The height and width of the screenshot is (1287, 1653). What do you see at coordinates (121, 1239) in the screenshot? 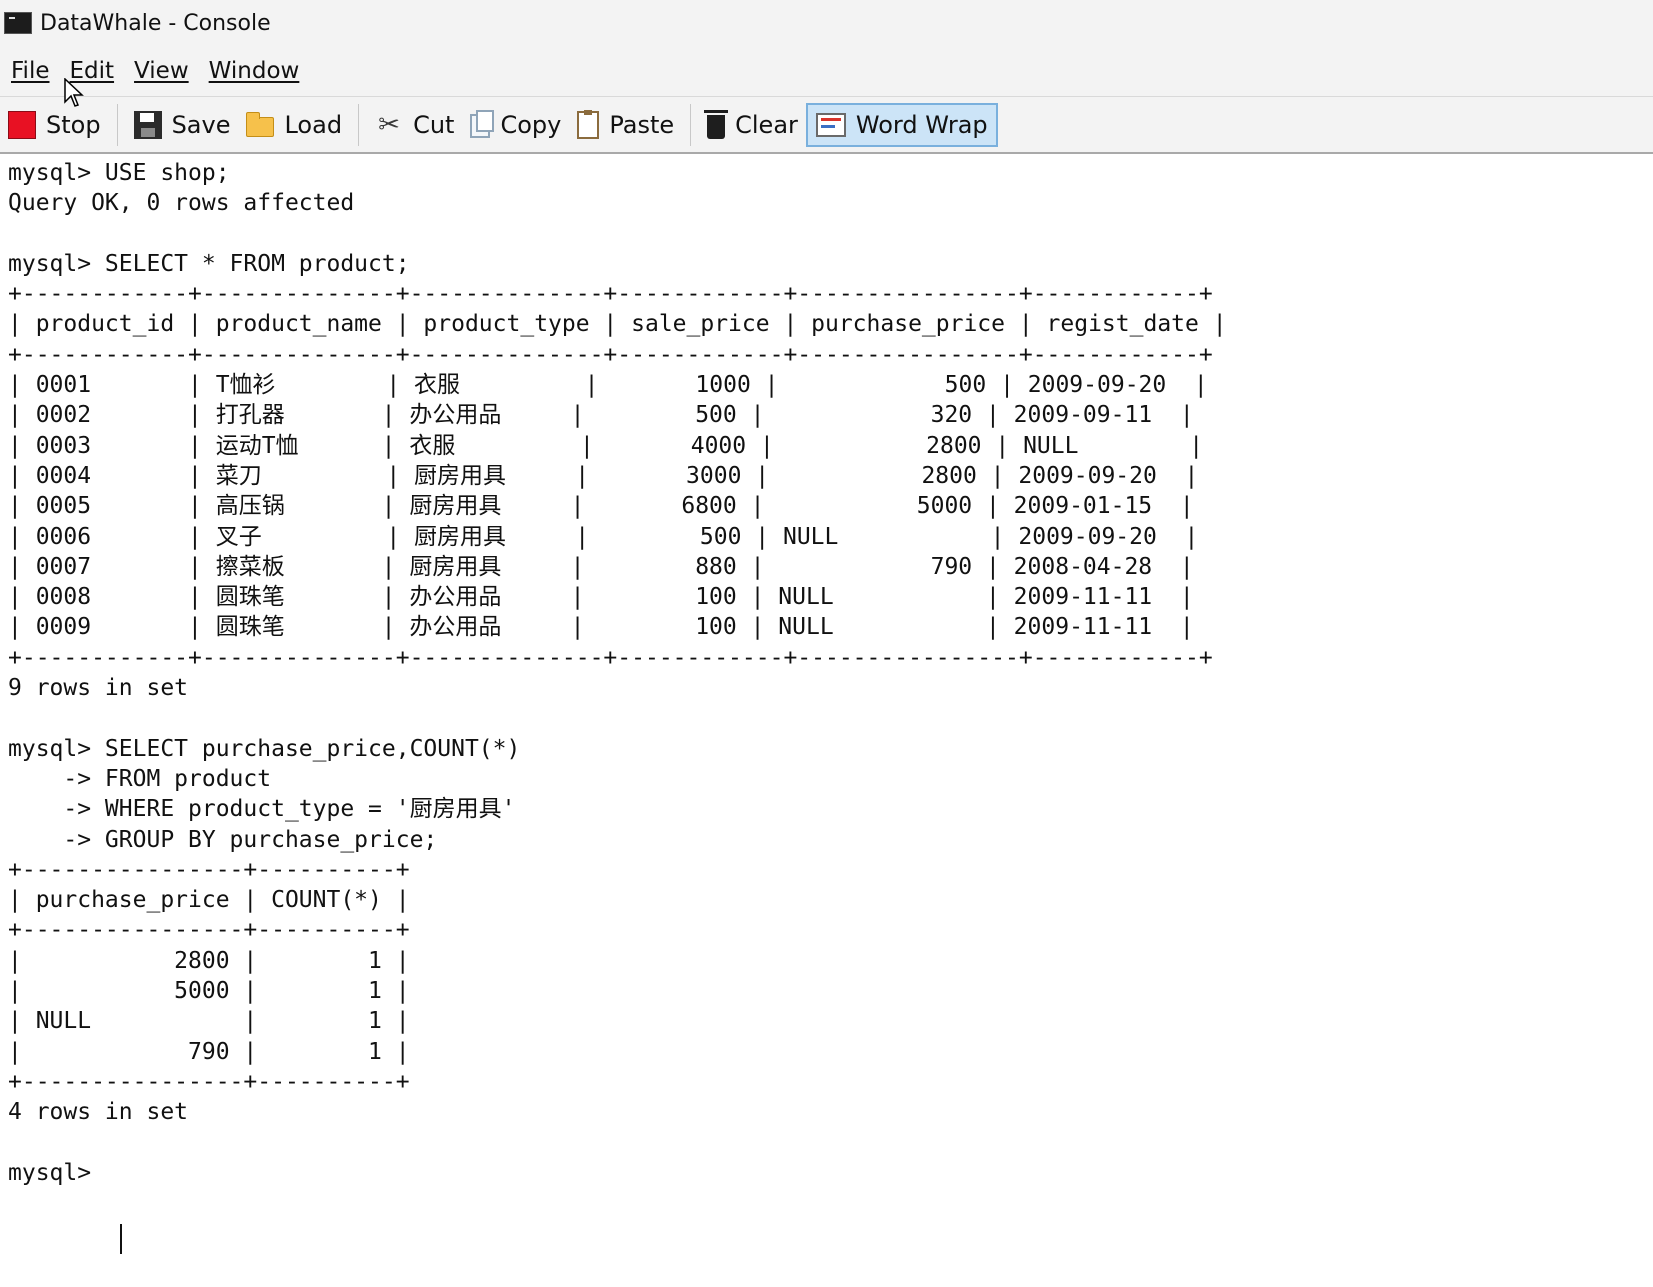
I see `text-cursor` at bounding box center [121, 1239].